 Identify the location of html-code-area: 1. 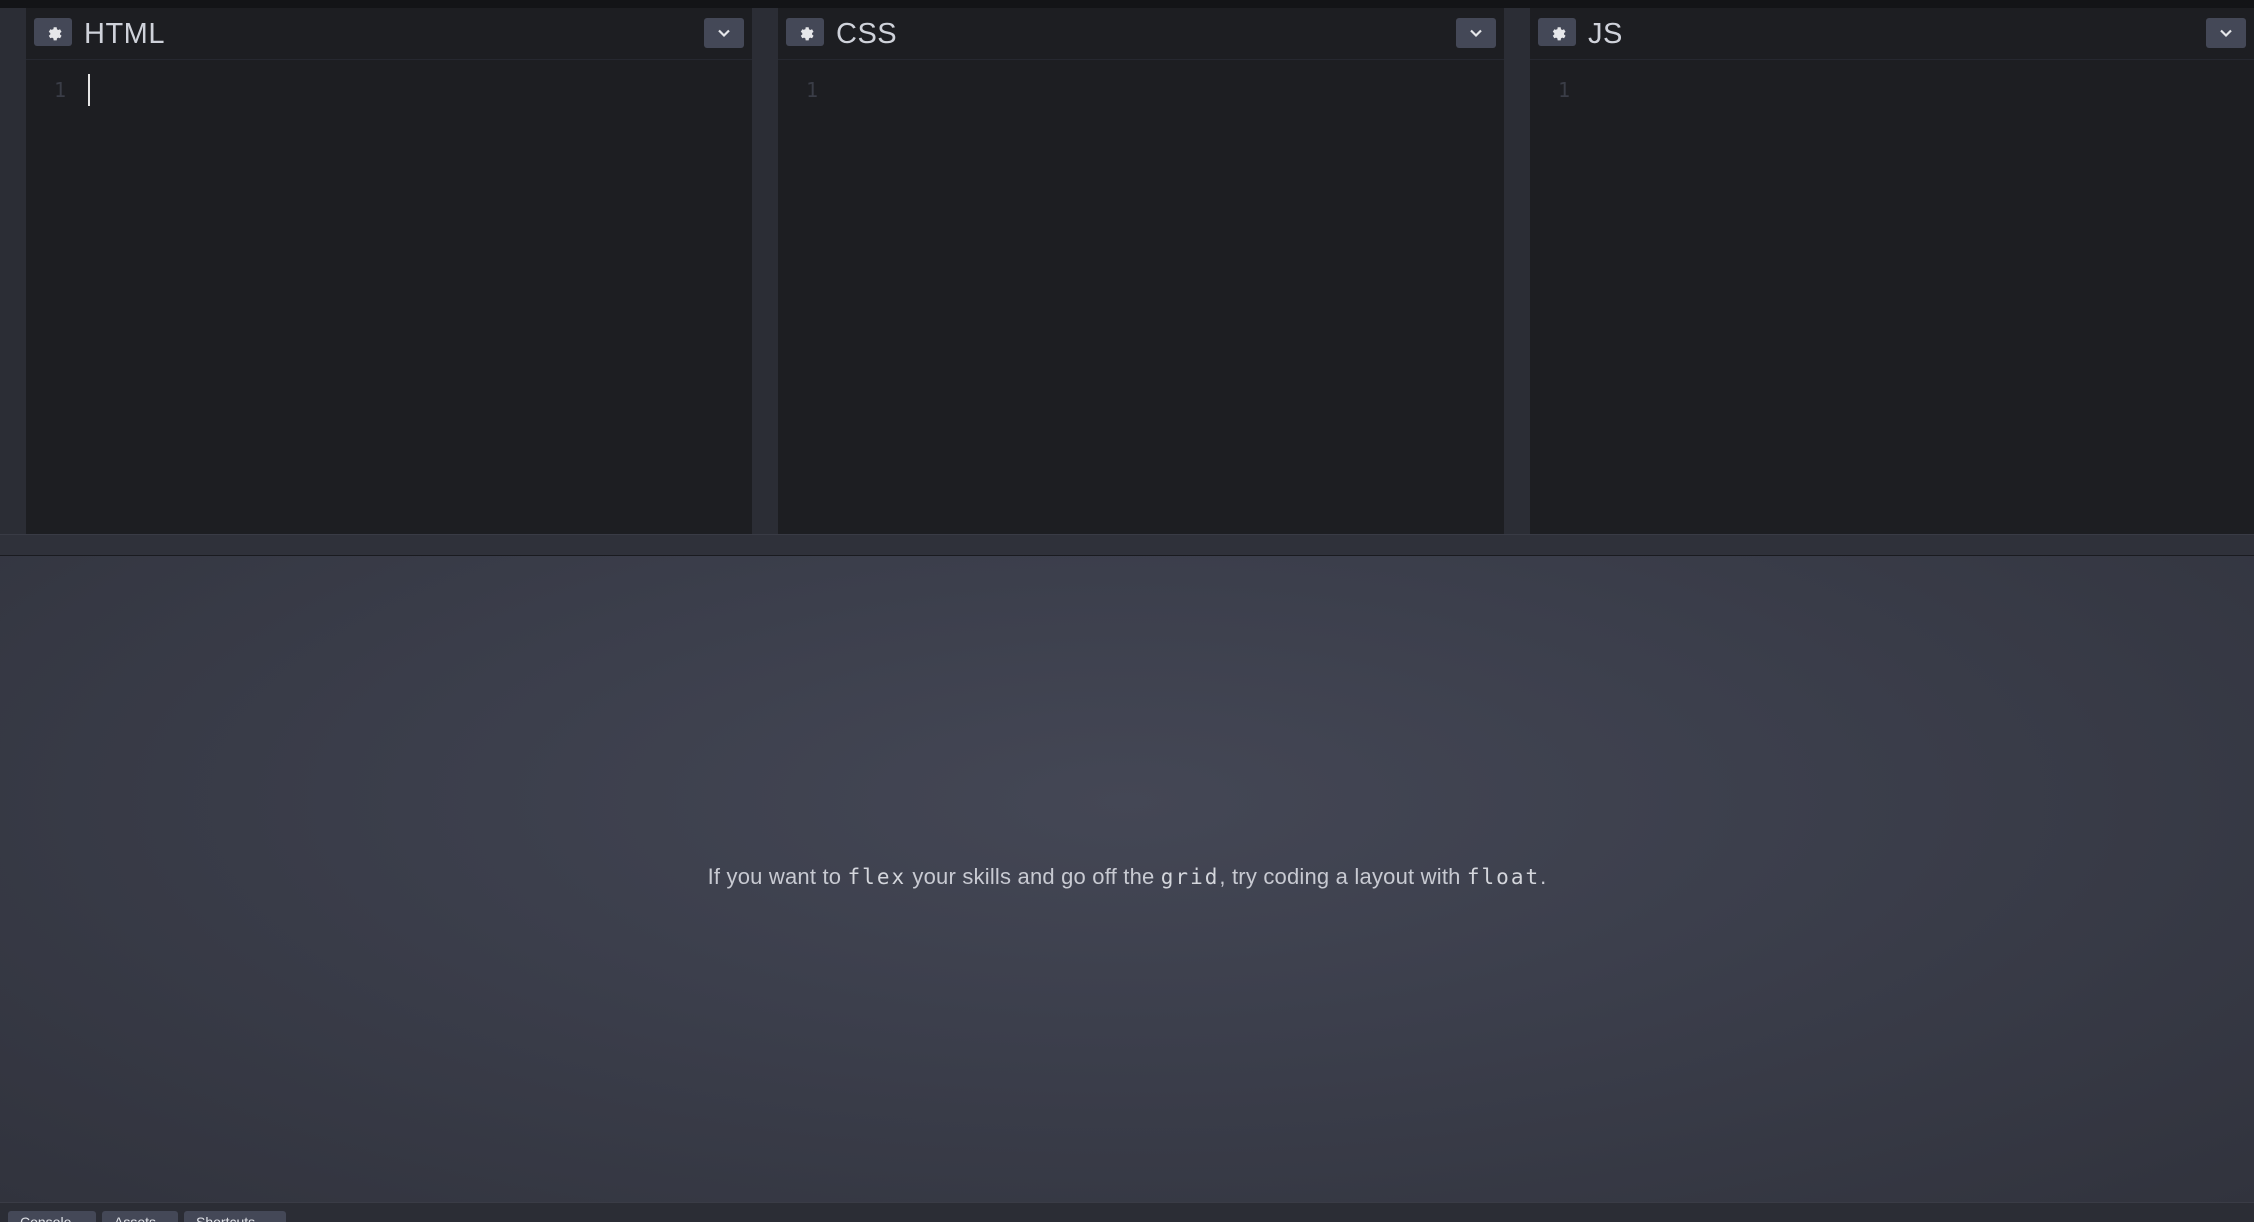
(389, 297).